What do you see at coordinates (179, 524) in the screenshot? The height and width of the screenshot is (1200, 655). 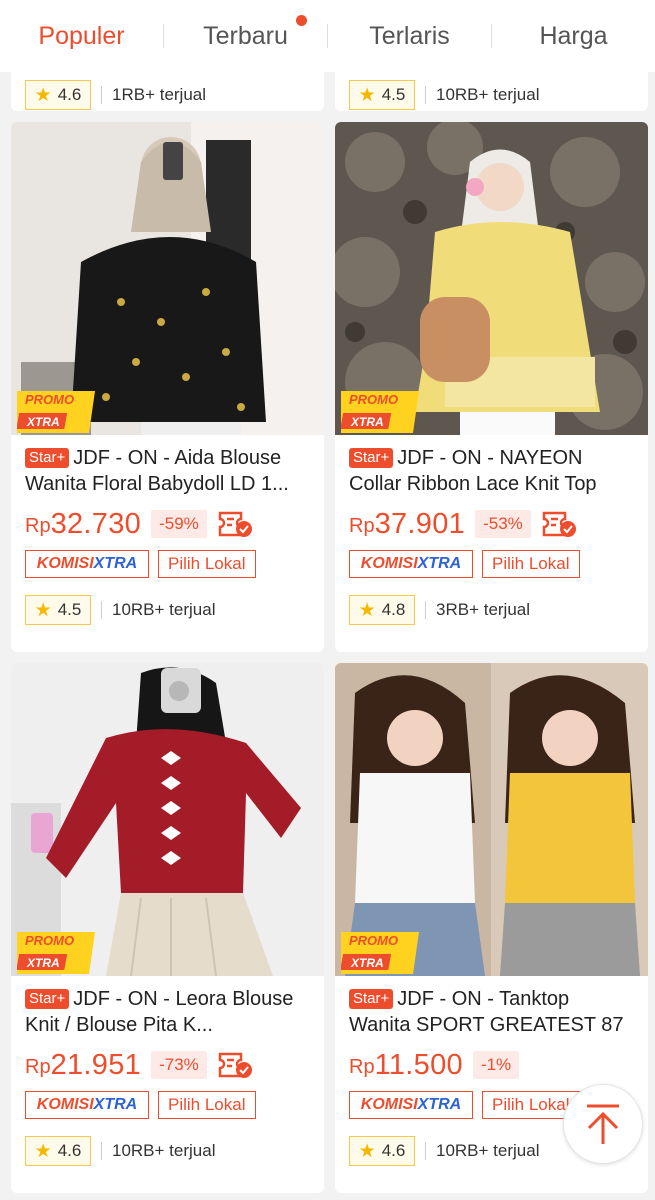 I see `discount-badge: -59%` at bounding box center [179, 524].